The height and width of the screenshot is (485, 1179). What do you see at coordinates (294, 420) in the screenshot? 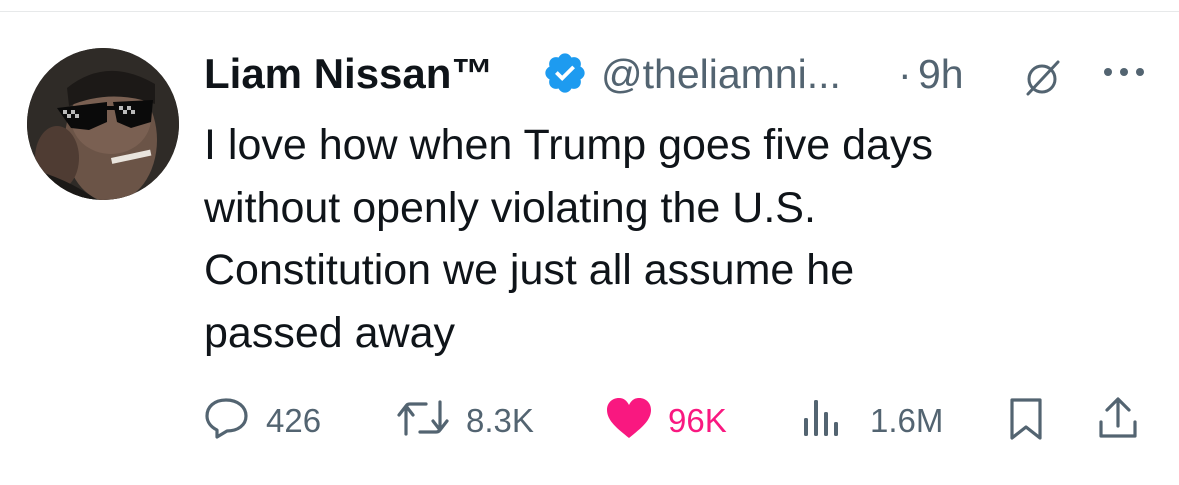
I see `reply-count: 426` at bounding box center [294, 420].